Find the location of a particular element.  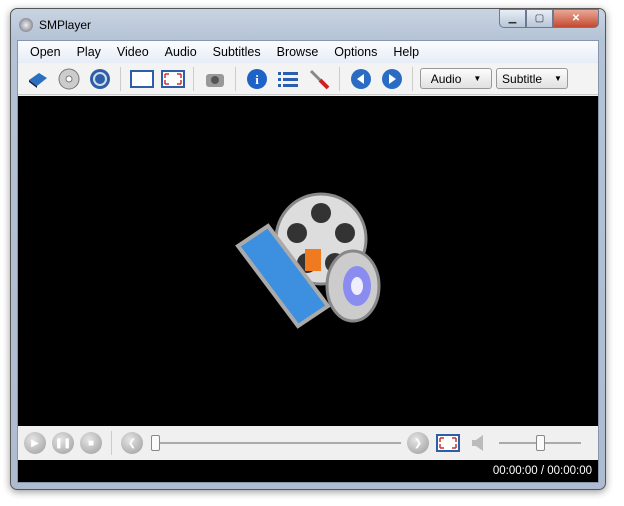

menu-help: Help is located at coordinates (406, 52).